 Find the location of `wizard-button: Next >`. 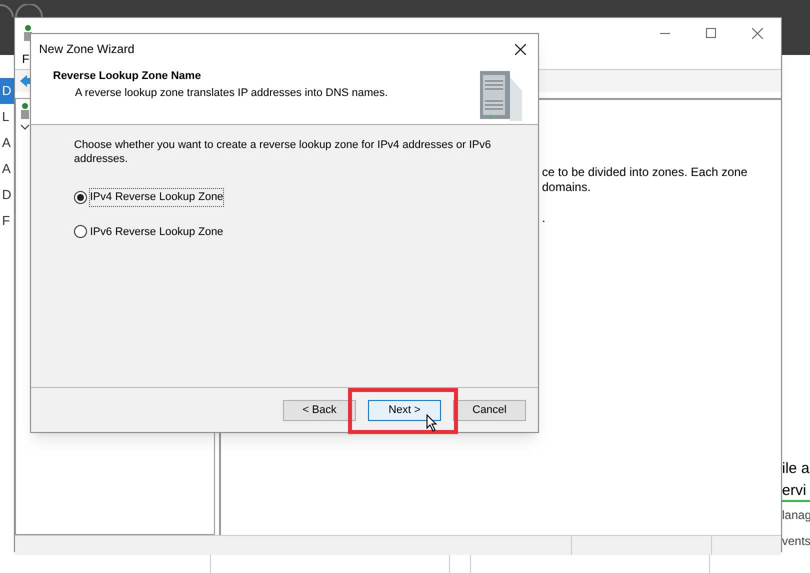

wizard-button: Next > is located at coordinates (404, 410).